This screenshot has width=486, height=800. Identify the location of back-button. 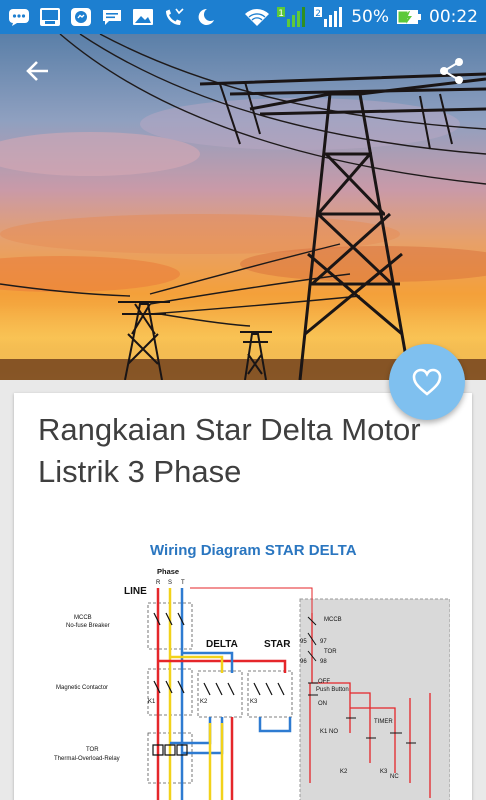
(38, 71).